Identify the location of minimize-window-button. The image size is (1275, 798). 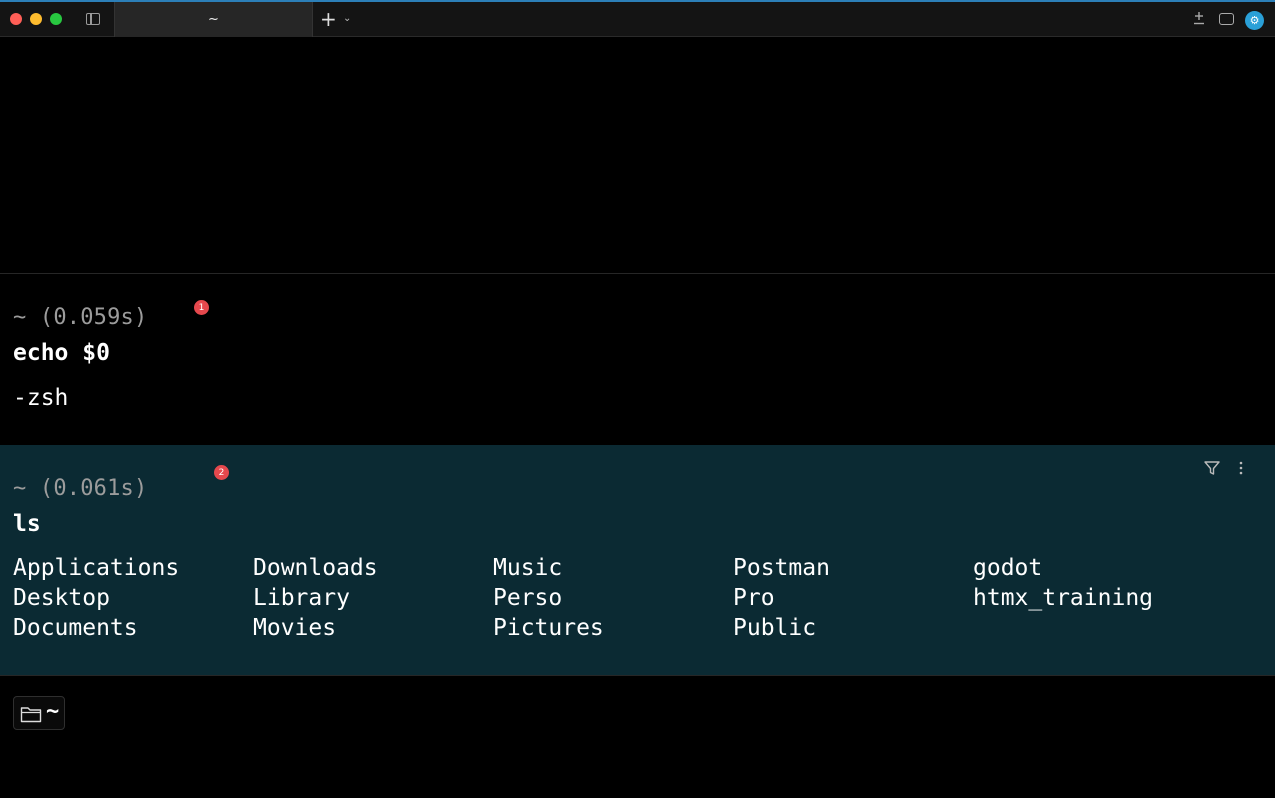
(36, 19).